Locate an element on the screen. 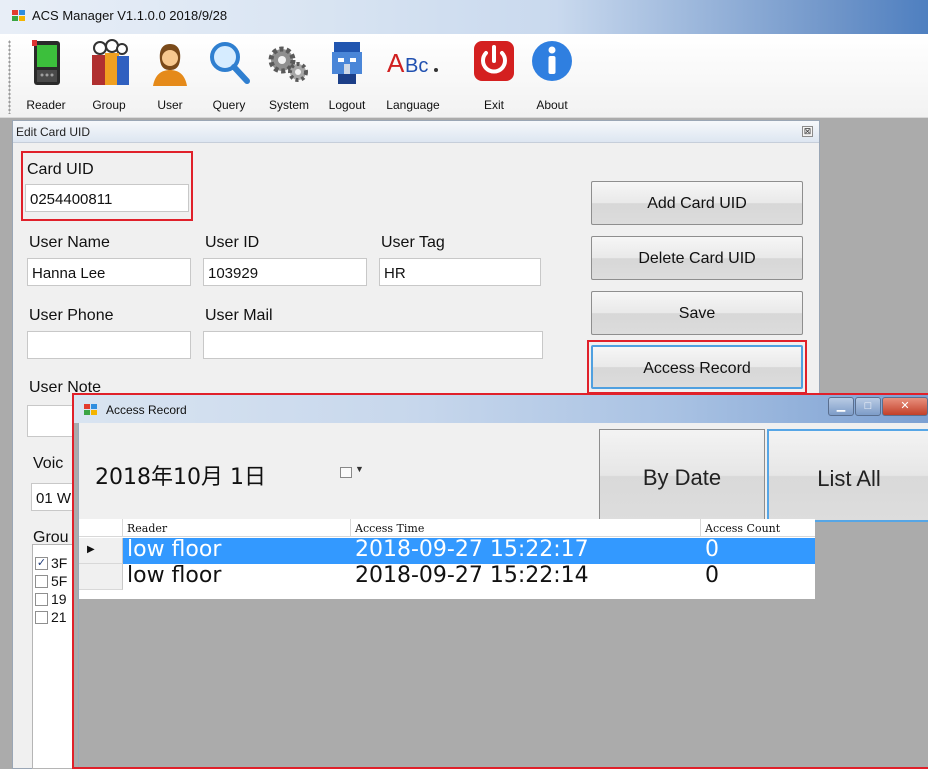 The width and height of the screenshot is (928, 769). toolbar-grip is located at coordinates (9, 77).